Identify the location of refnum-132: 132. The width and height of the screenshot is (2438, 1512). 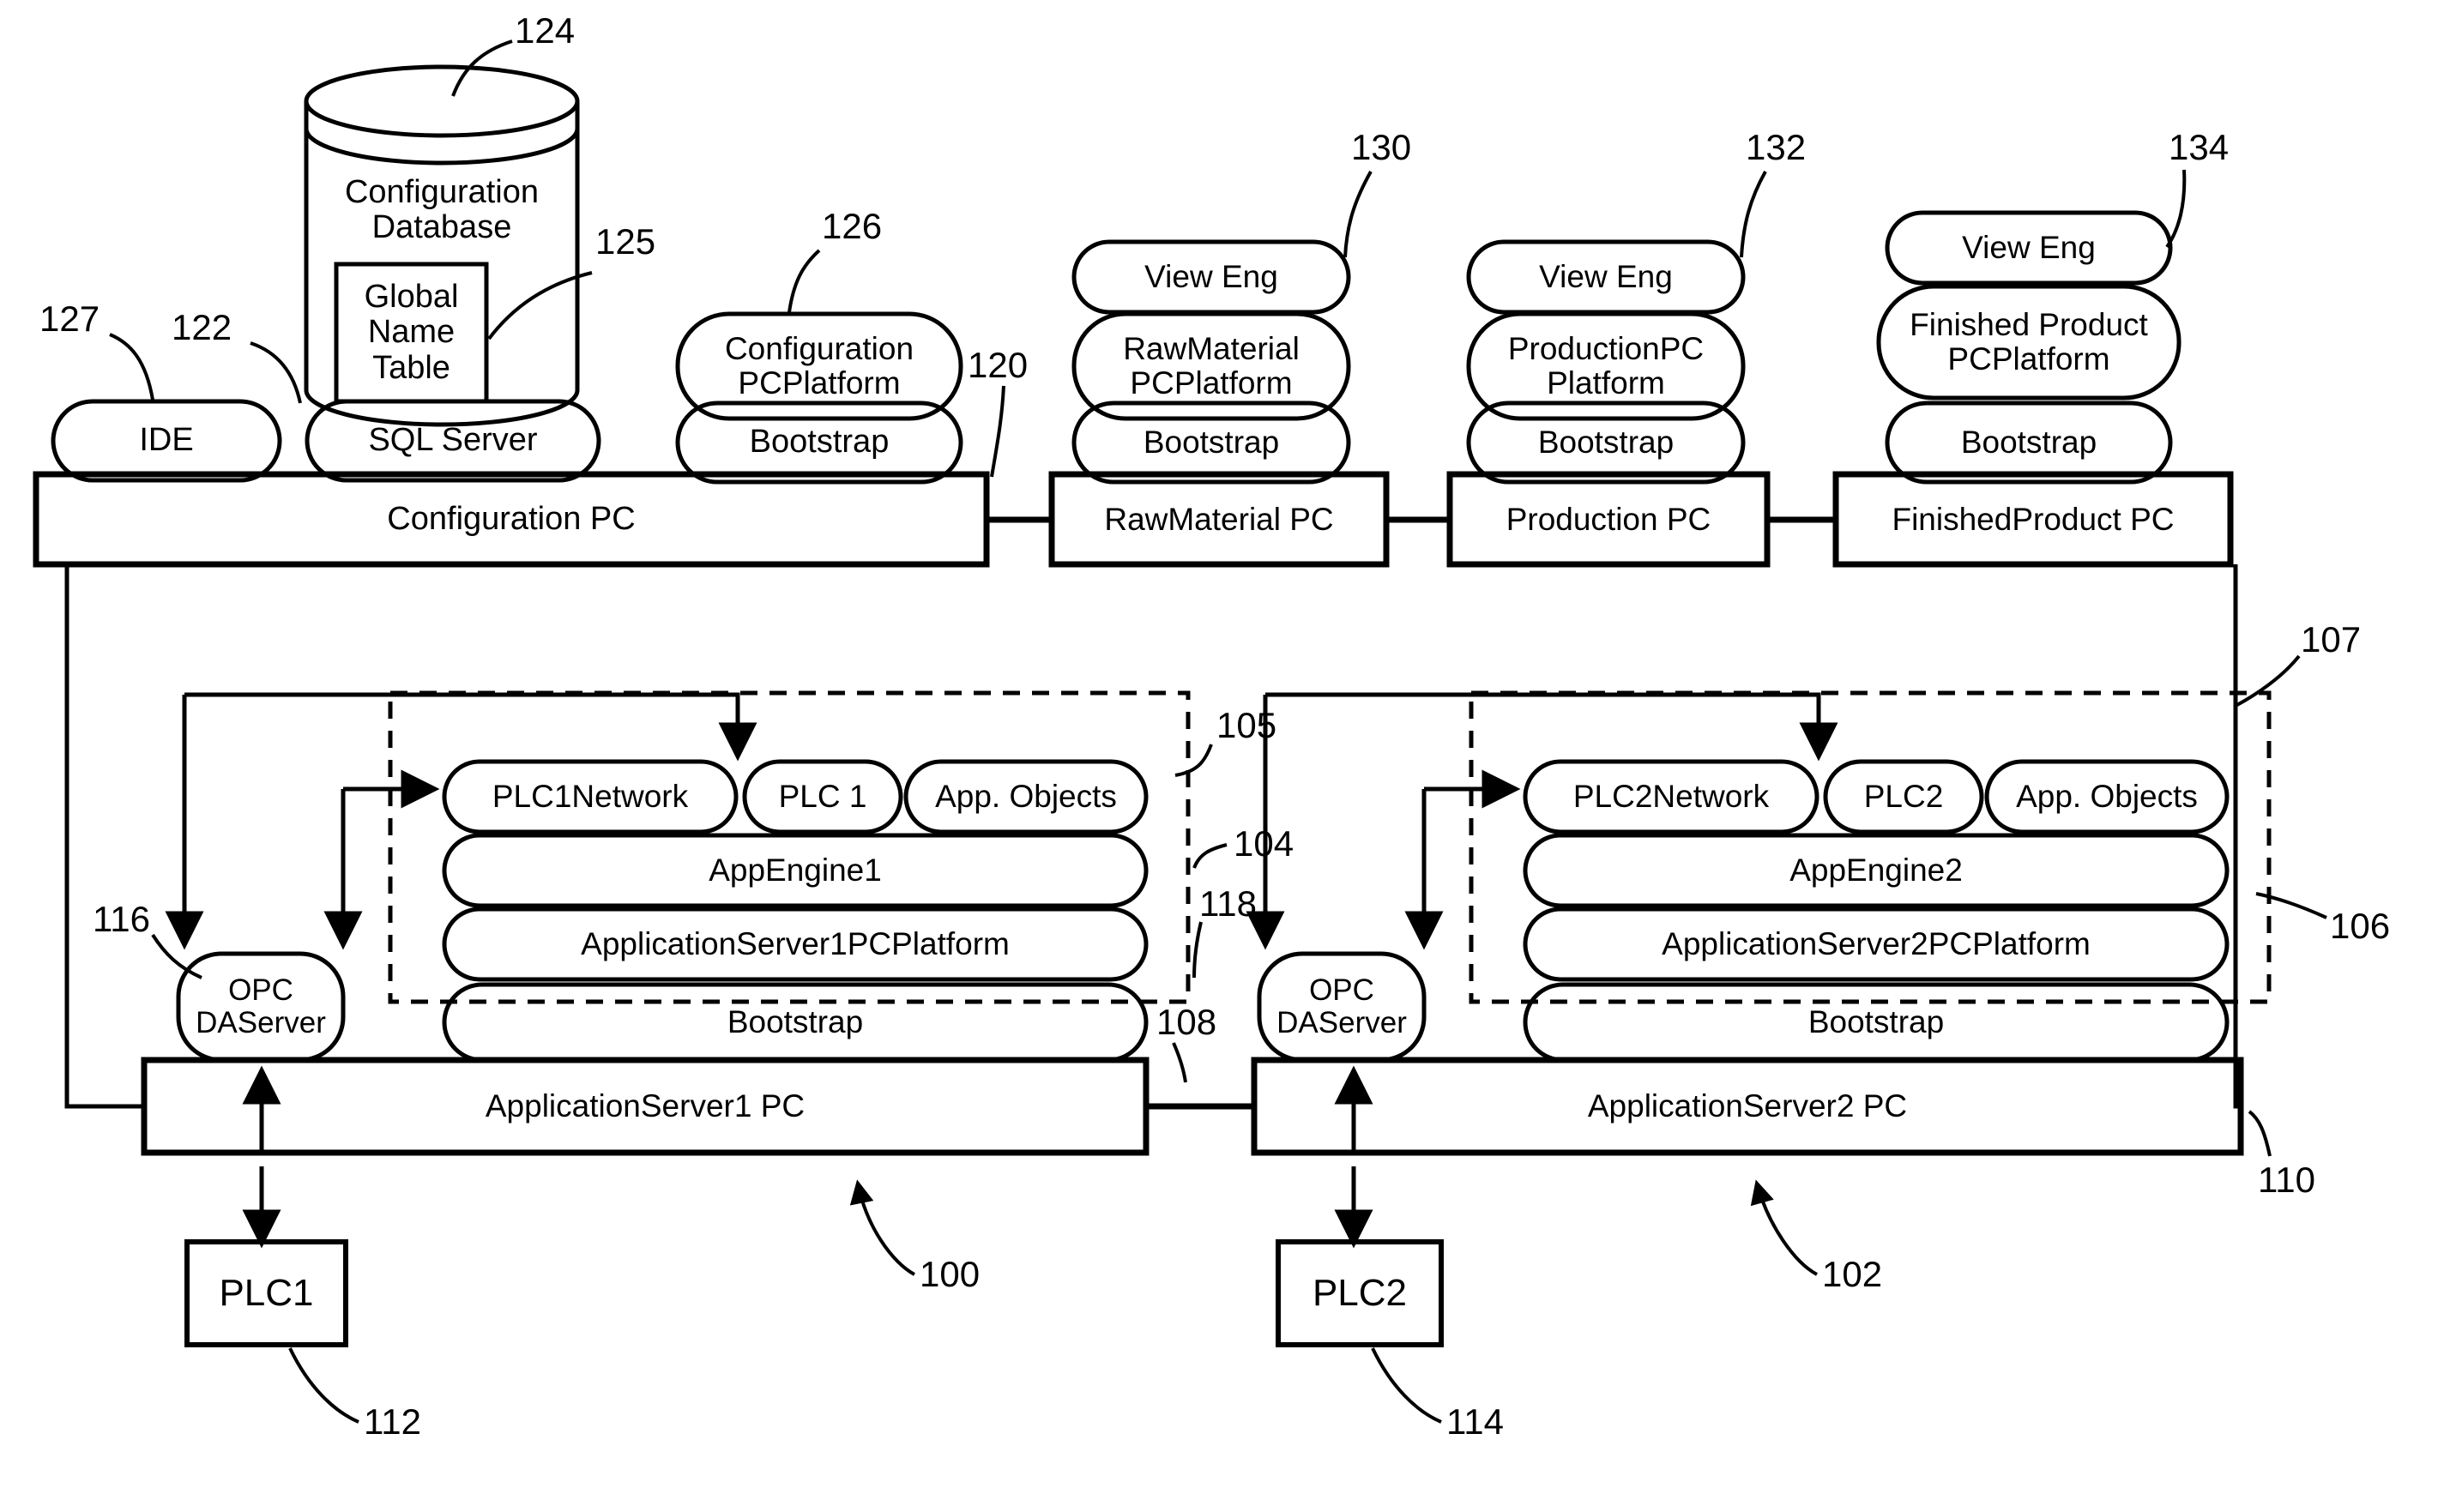
(1777, 147).